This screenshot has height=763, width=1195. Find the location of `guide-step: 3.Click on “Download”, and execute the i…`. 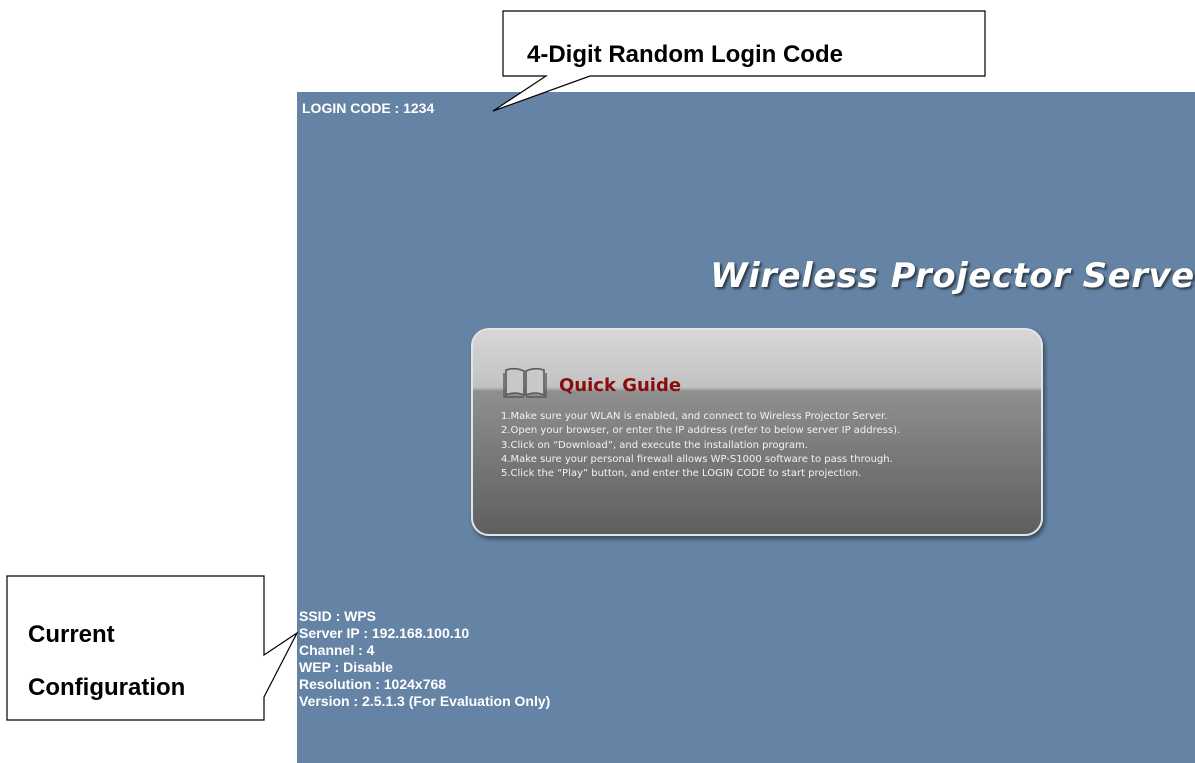

guide-step: 3.Click on “Download”, and execute the i… is located at coordinates (654, 445).